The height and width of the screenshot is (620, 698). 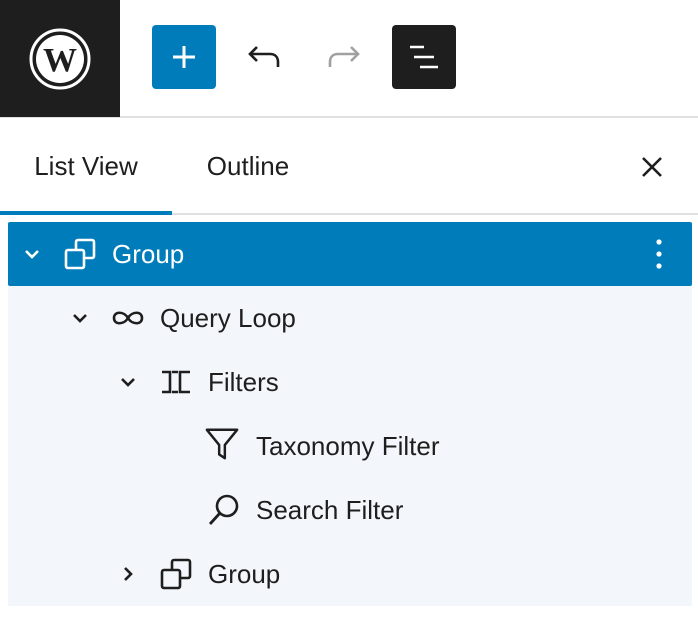 I want to click on tree-row-label: Filters, so click(x=243, y=381).